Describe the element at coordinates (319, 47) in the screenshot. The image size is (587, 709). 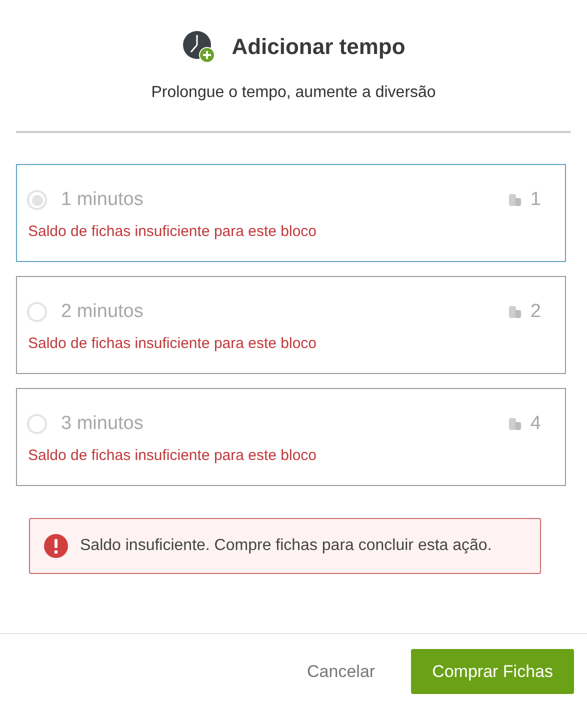
I see `dialog-title: Adicionar tempo` at that location.